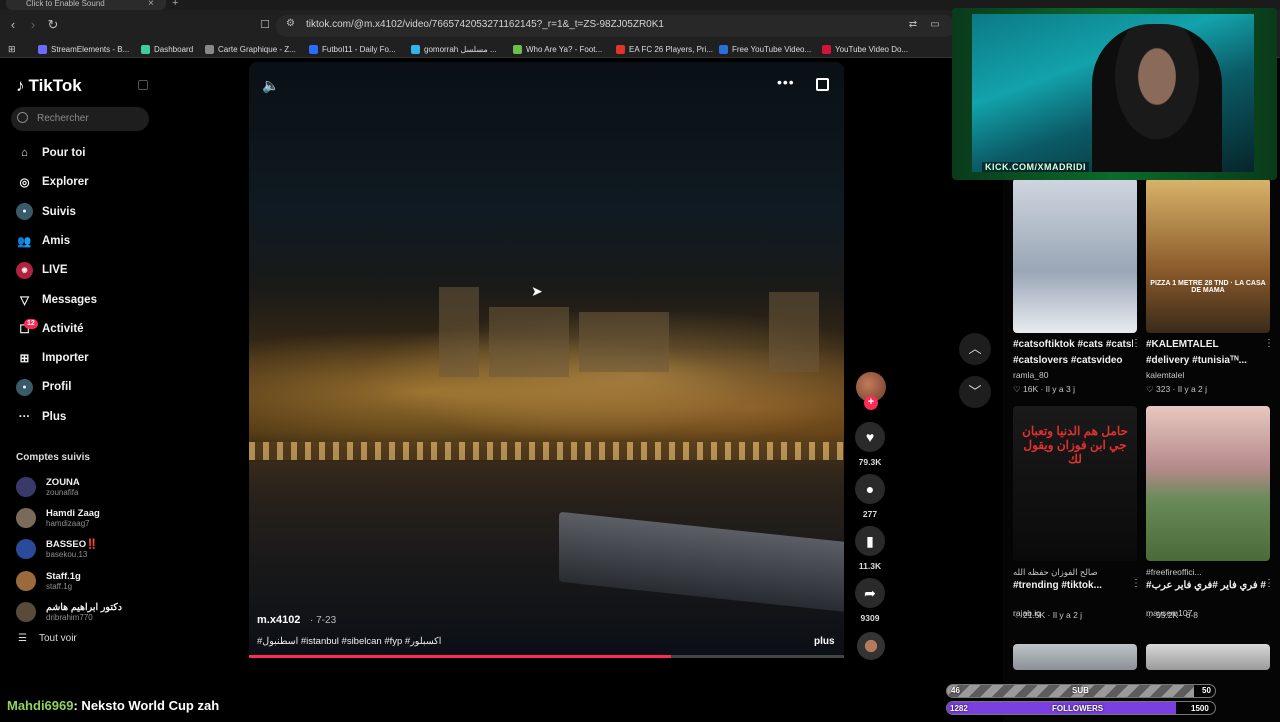 The width and height of the screenshot is (1280, 722). I want to click on previous-video-button: ︿, so click(975, 349).